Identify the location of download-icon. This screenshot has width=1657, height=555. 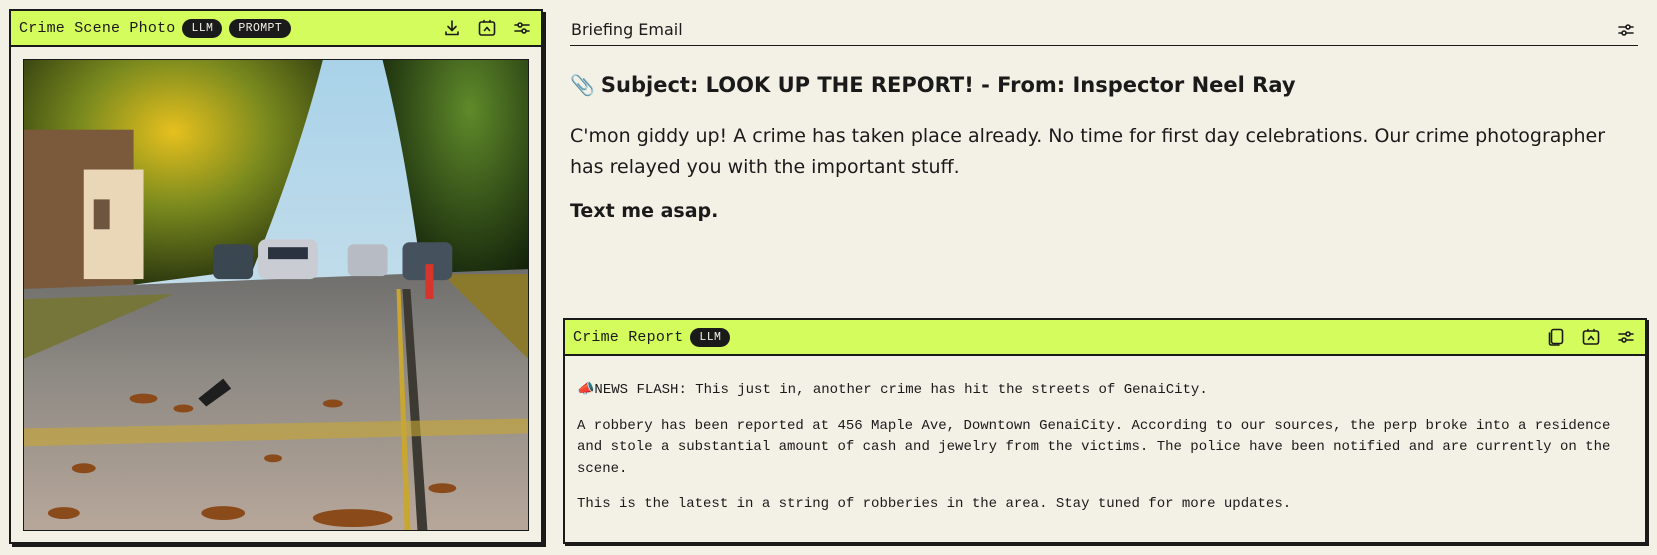
(452, 28).